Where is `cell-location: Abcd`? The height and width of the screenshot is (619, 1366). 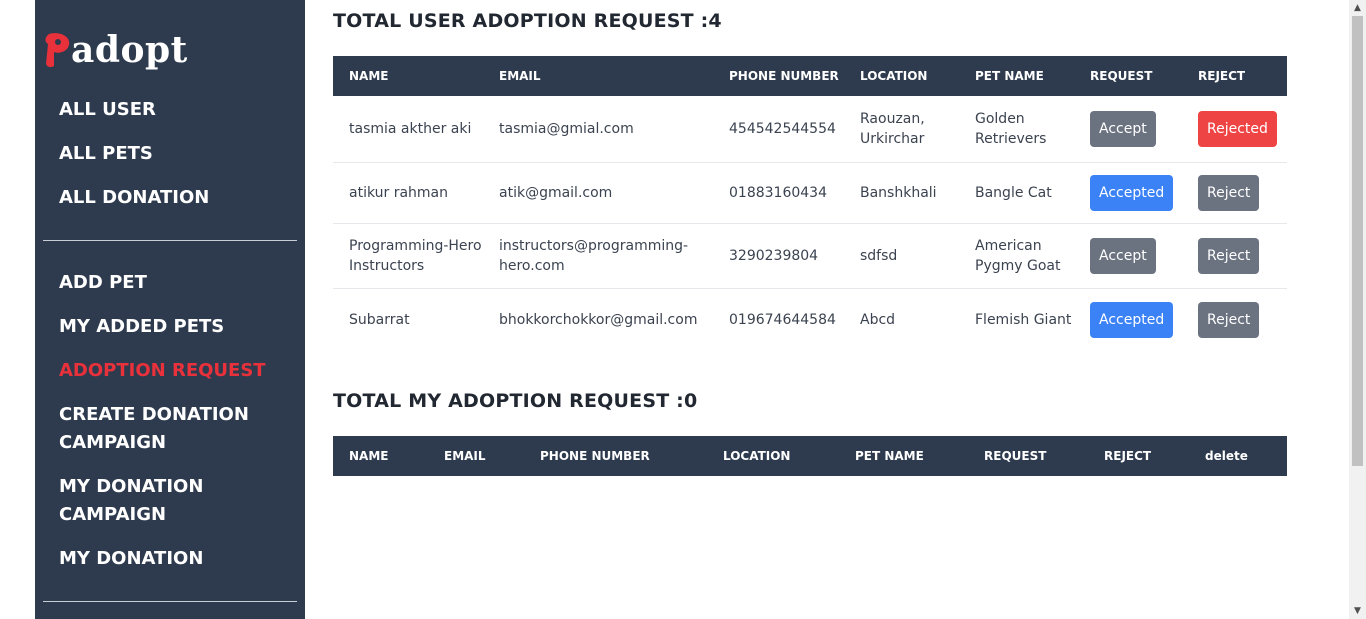 cell-location: Abcd is located at coordinates (878, 320).